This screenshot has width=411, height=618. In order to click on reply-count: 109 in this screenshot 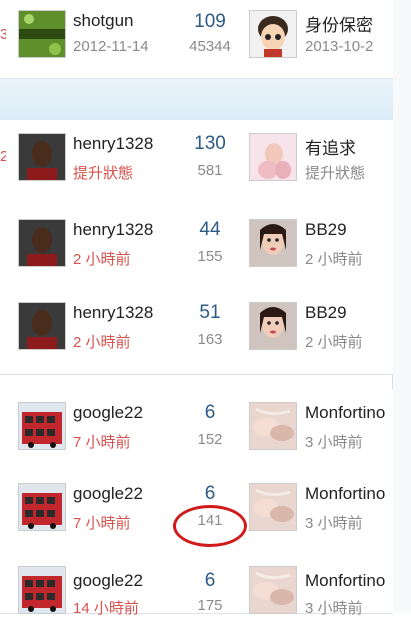, I will do `click(210, 21)`.